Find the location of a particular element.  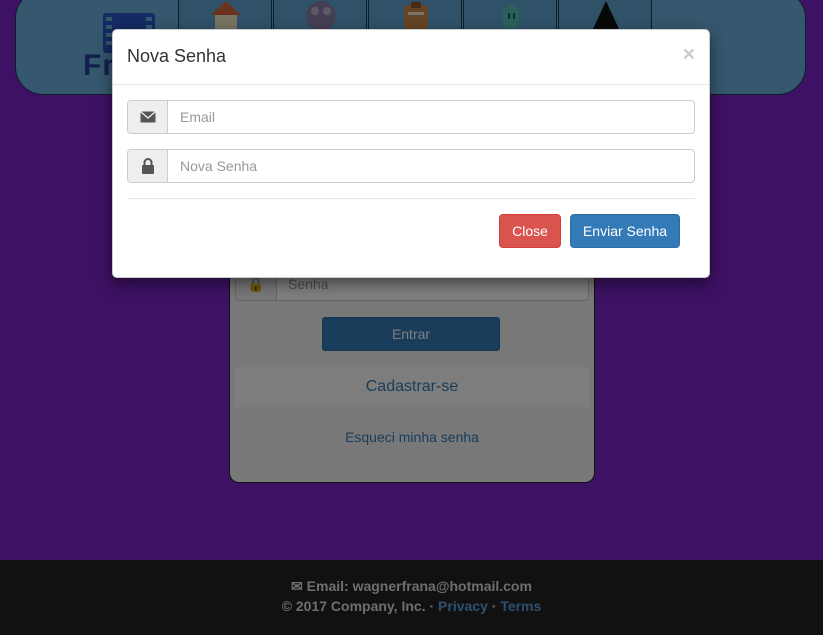

new-password-input is located at coordinates (440, 166).